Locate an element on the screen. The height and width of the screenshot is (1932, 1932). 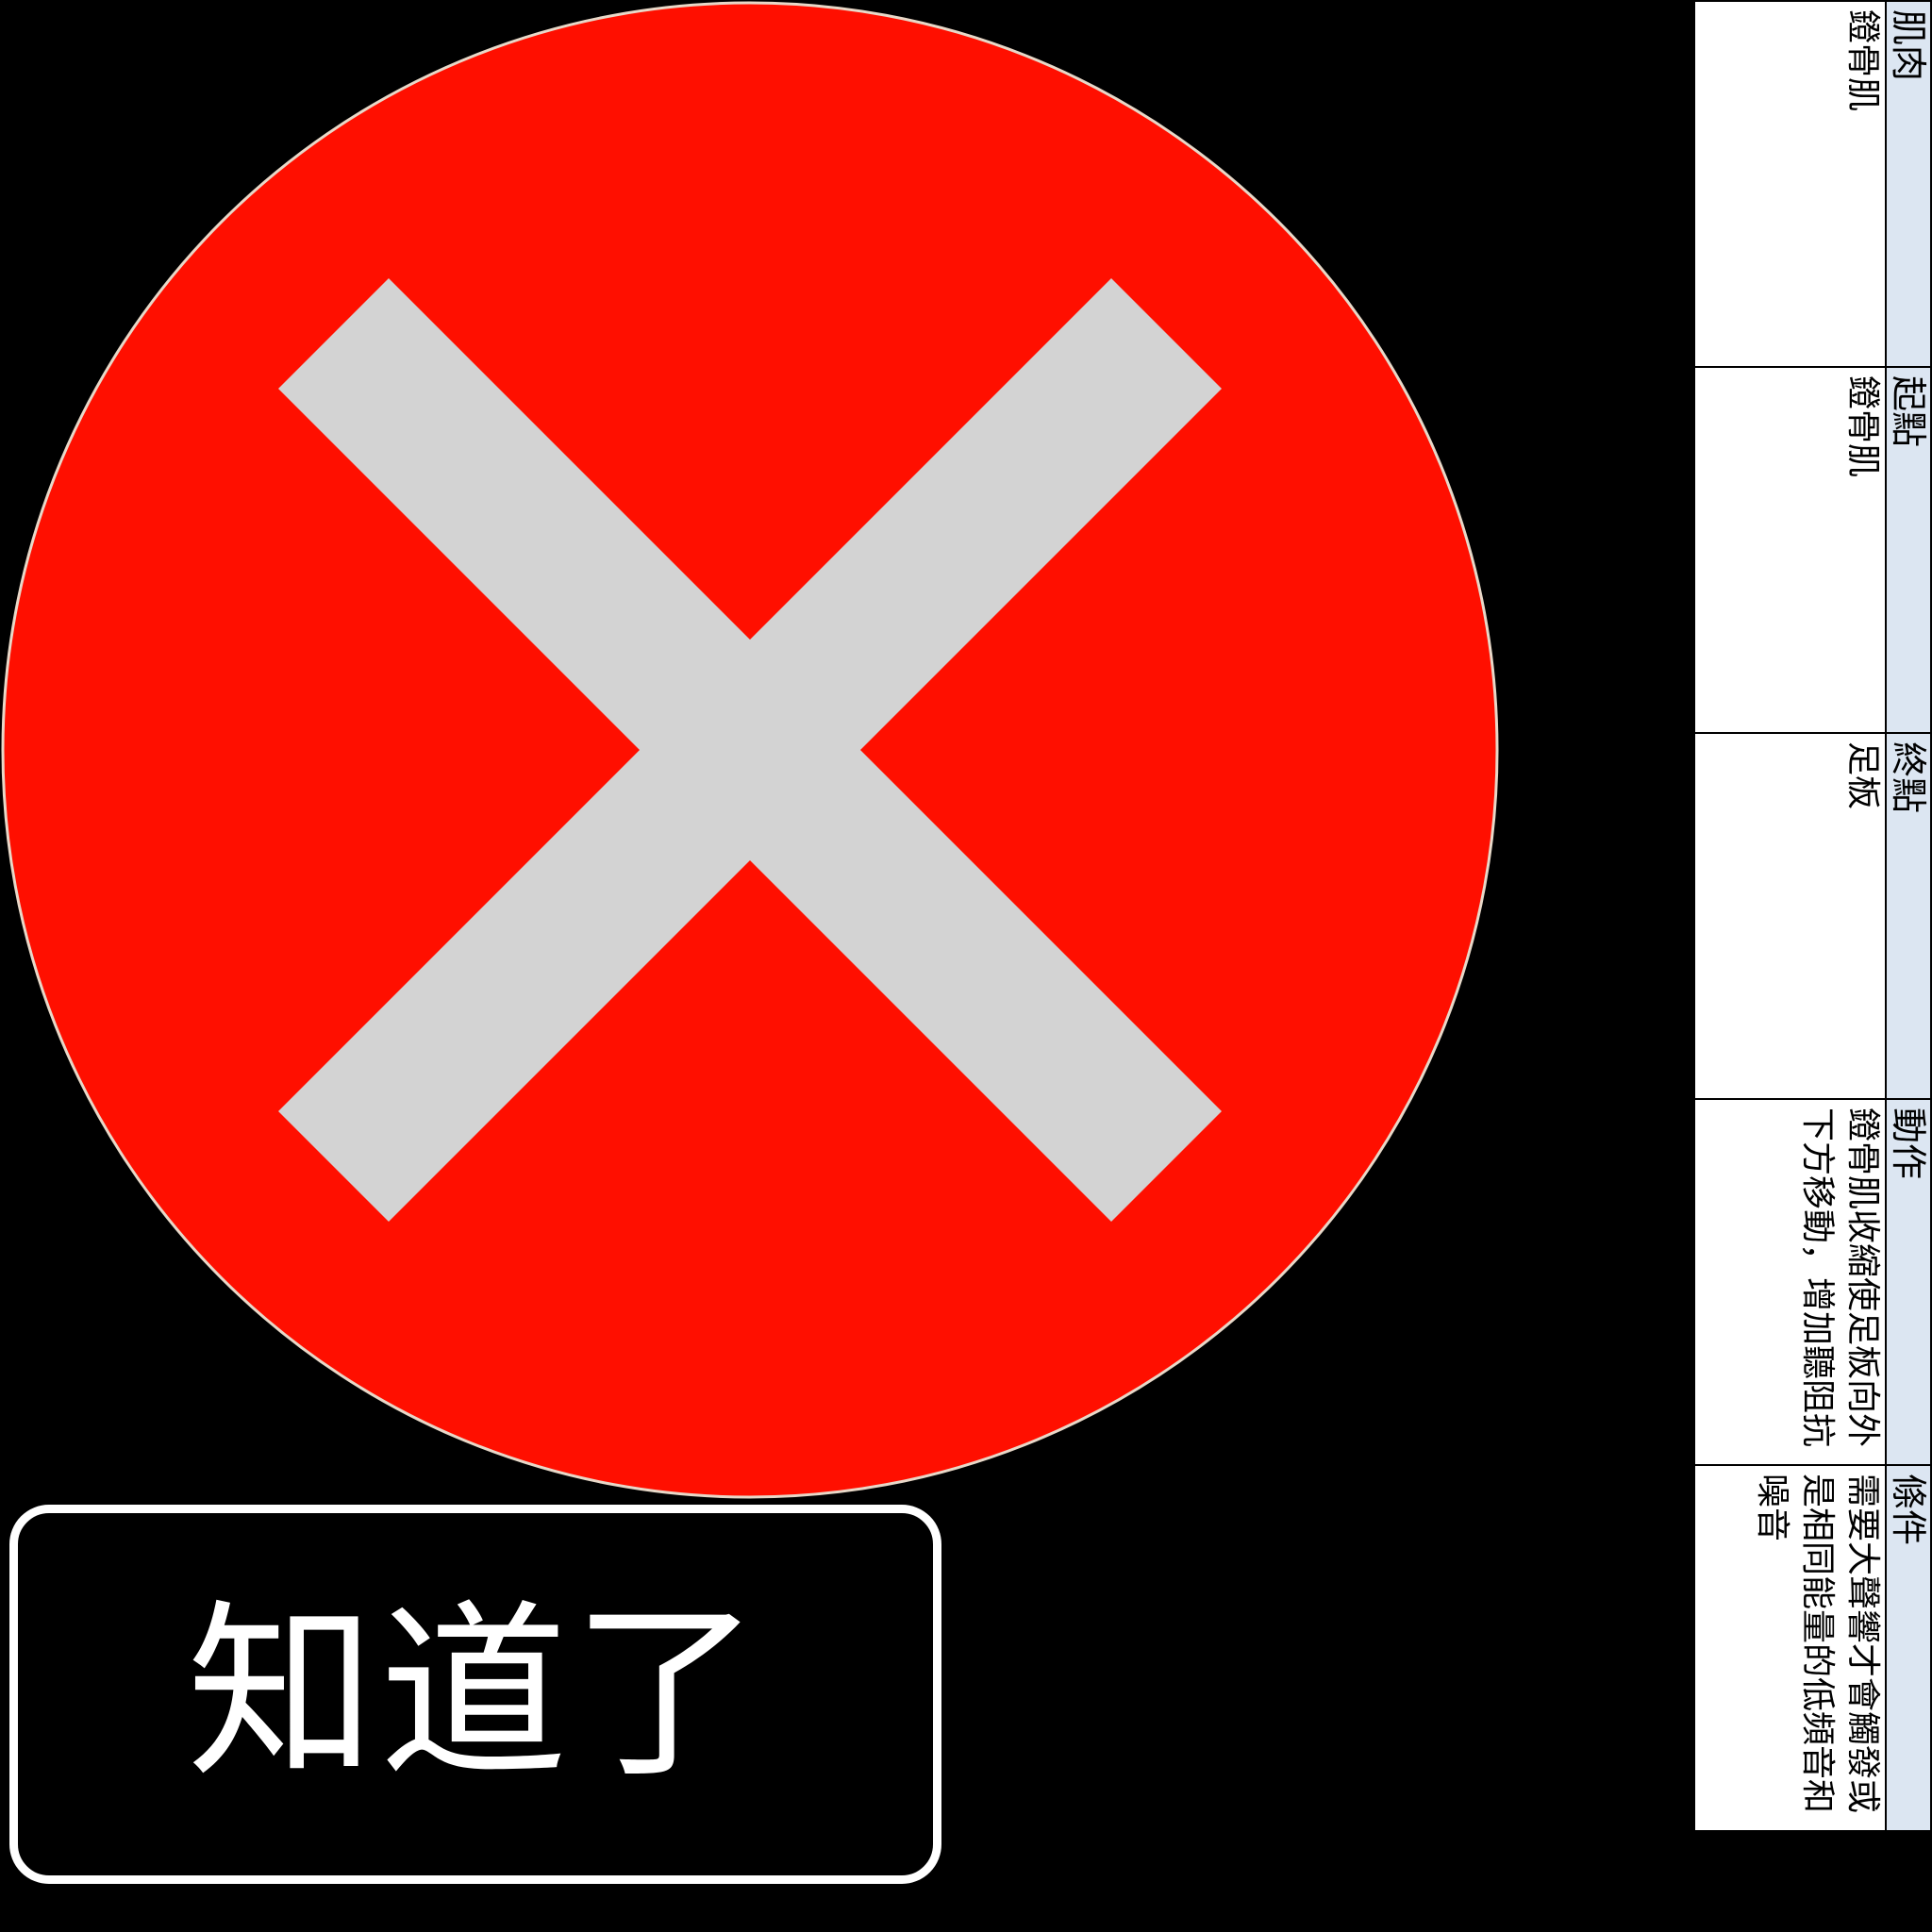
column-header-origin: 起點 is located at coordinates (1907, 550).